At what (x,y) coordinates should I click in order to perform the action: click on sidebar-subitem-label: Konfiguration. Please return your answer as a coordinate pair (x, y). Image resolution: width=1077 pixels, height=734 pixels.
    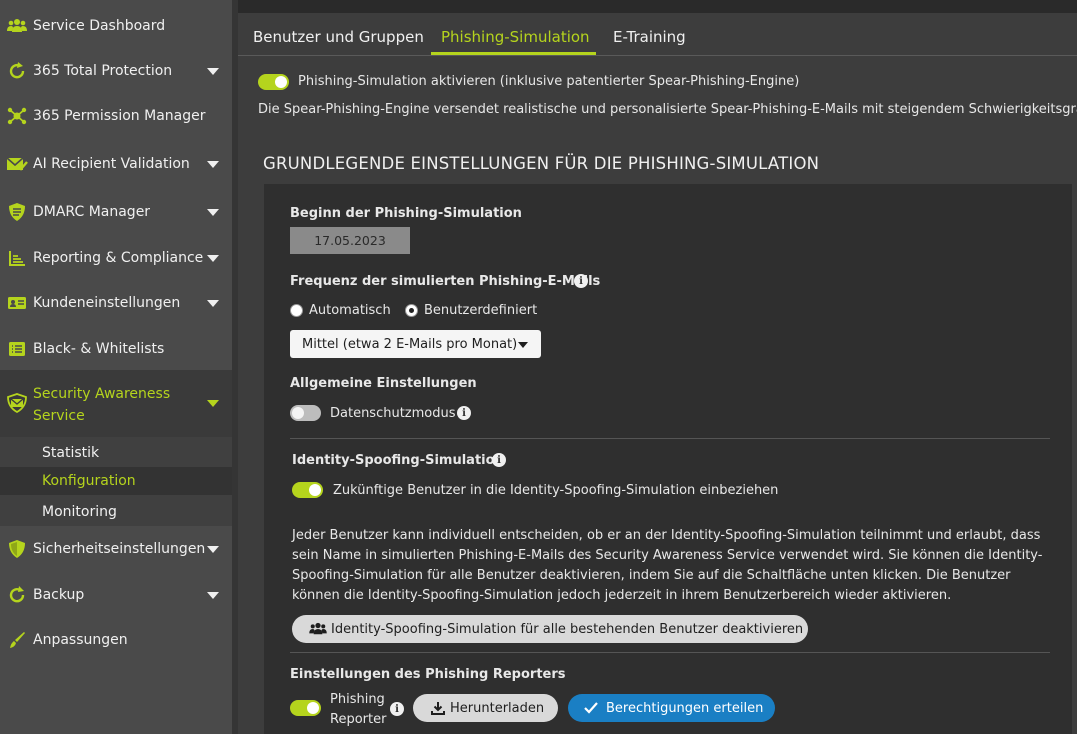
    Looking at the image, I should click on (89, 481).